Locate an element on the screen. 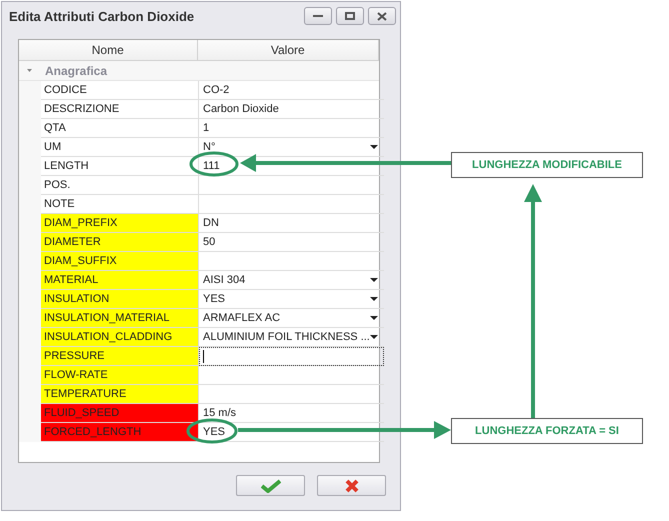  cross-icon is located at coordinates (351, 485).